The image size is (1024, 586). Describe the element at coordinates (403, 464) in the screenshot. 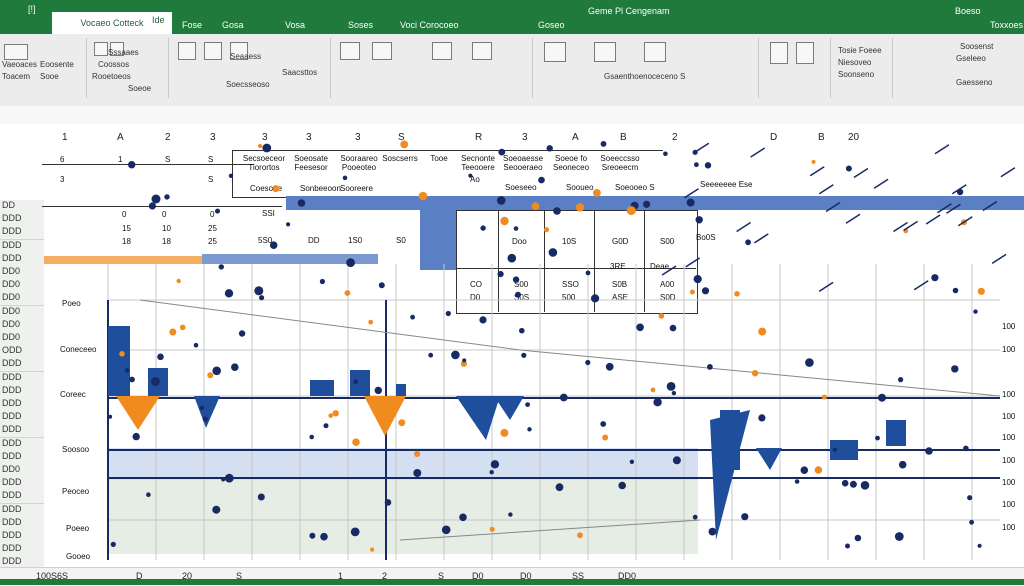

I see `band-blue` at that location.